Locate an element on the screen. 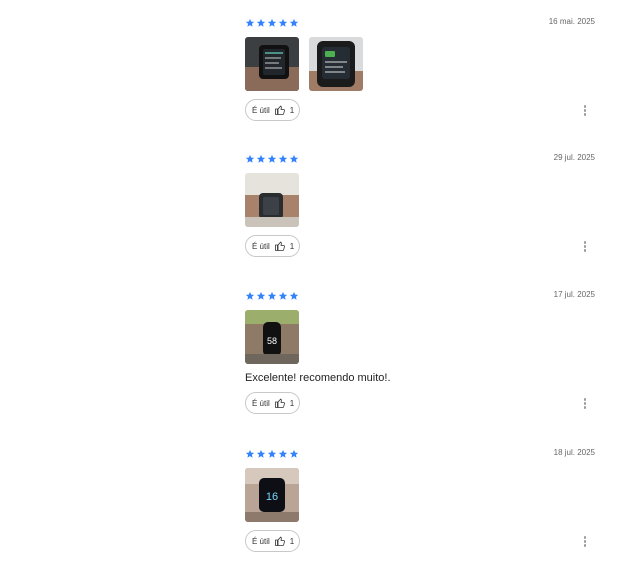 The height and width of the screenshot is (567, 638). review-photo: 58 is located at coordinates (272, 337).